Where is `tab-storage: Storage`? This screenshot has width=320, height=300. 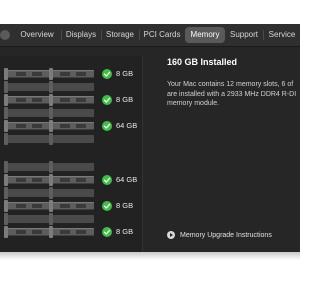 tab-storage: Storage is located at coordinates (120, 35).